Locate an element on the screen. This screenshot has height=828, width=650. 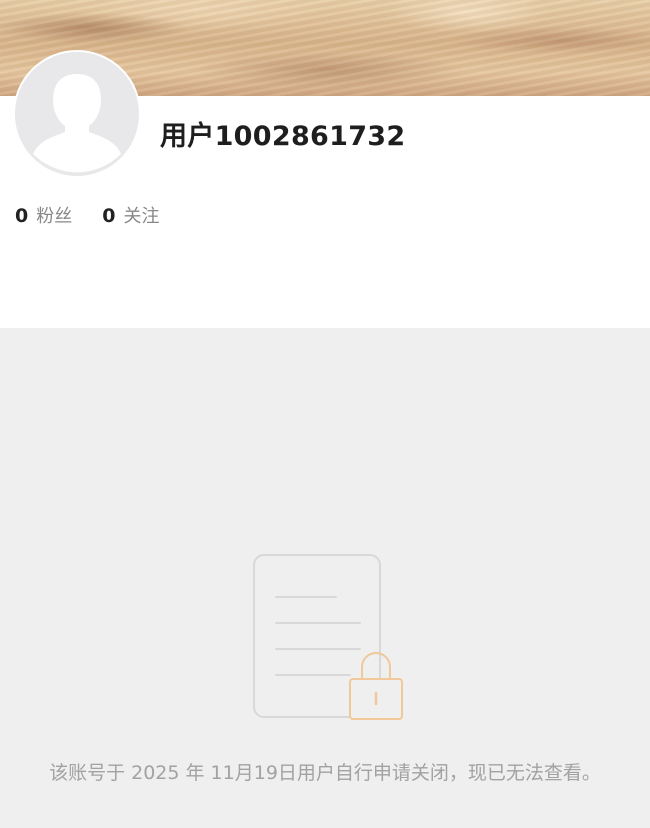
followers-stat: 0 粉丝 is located at coordinates (43, 215).